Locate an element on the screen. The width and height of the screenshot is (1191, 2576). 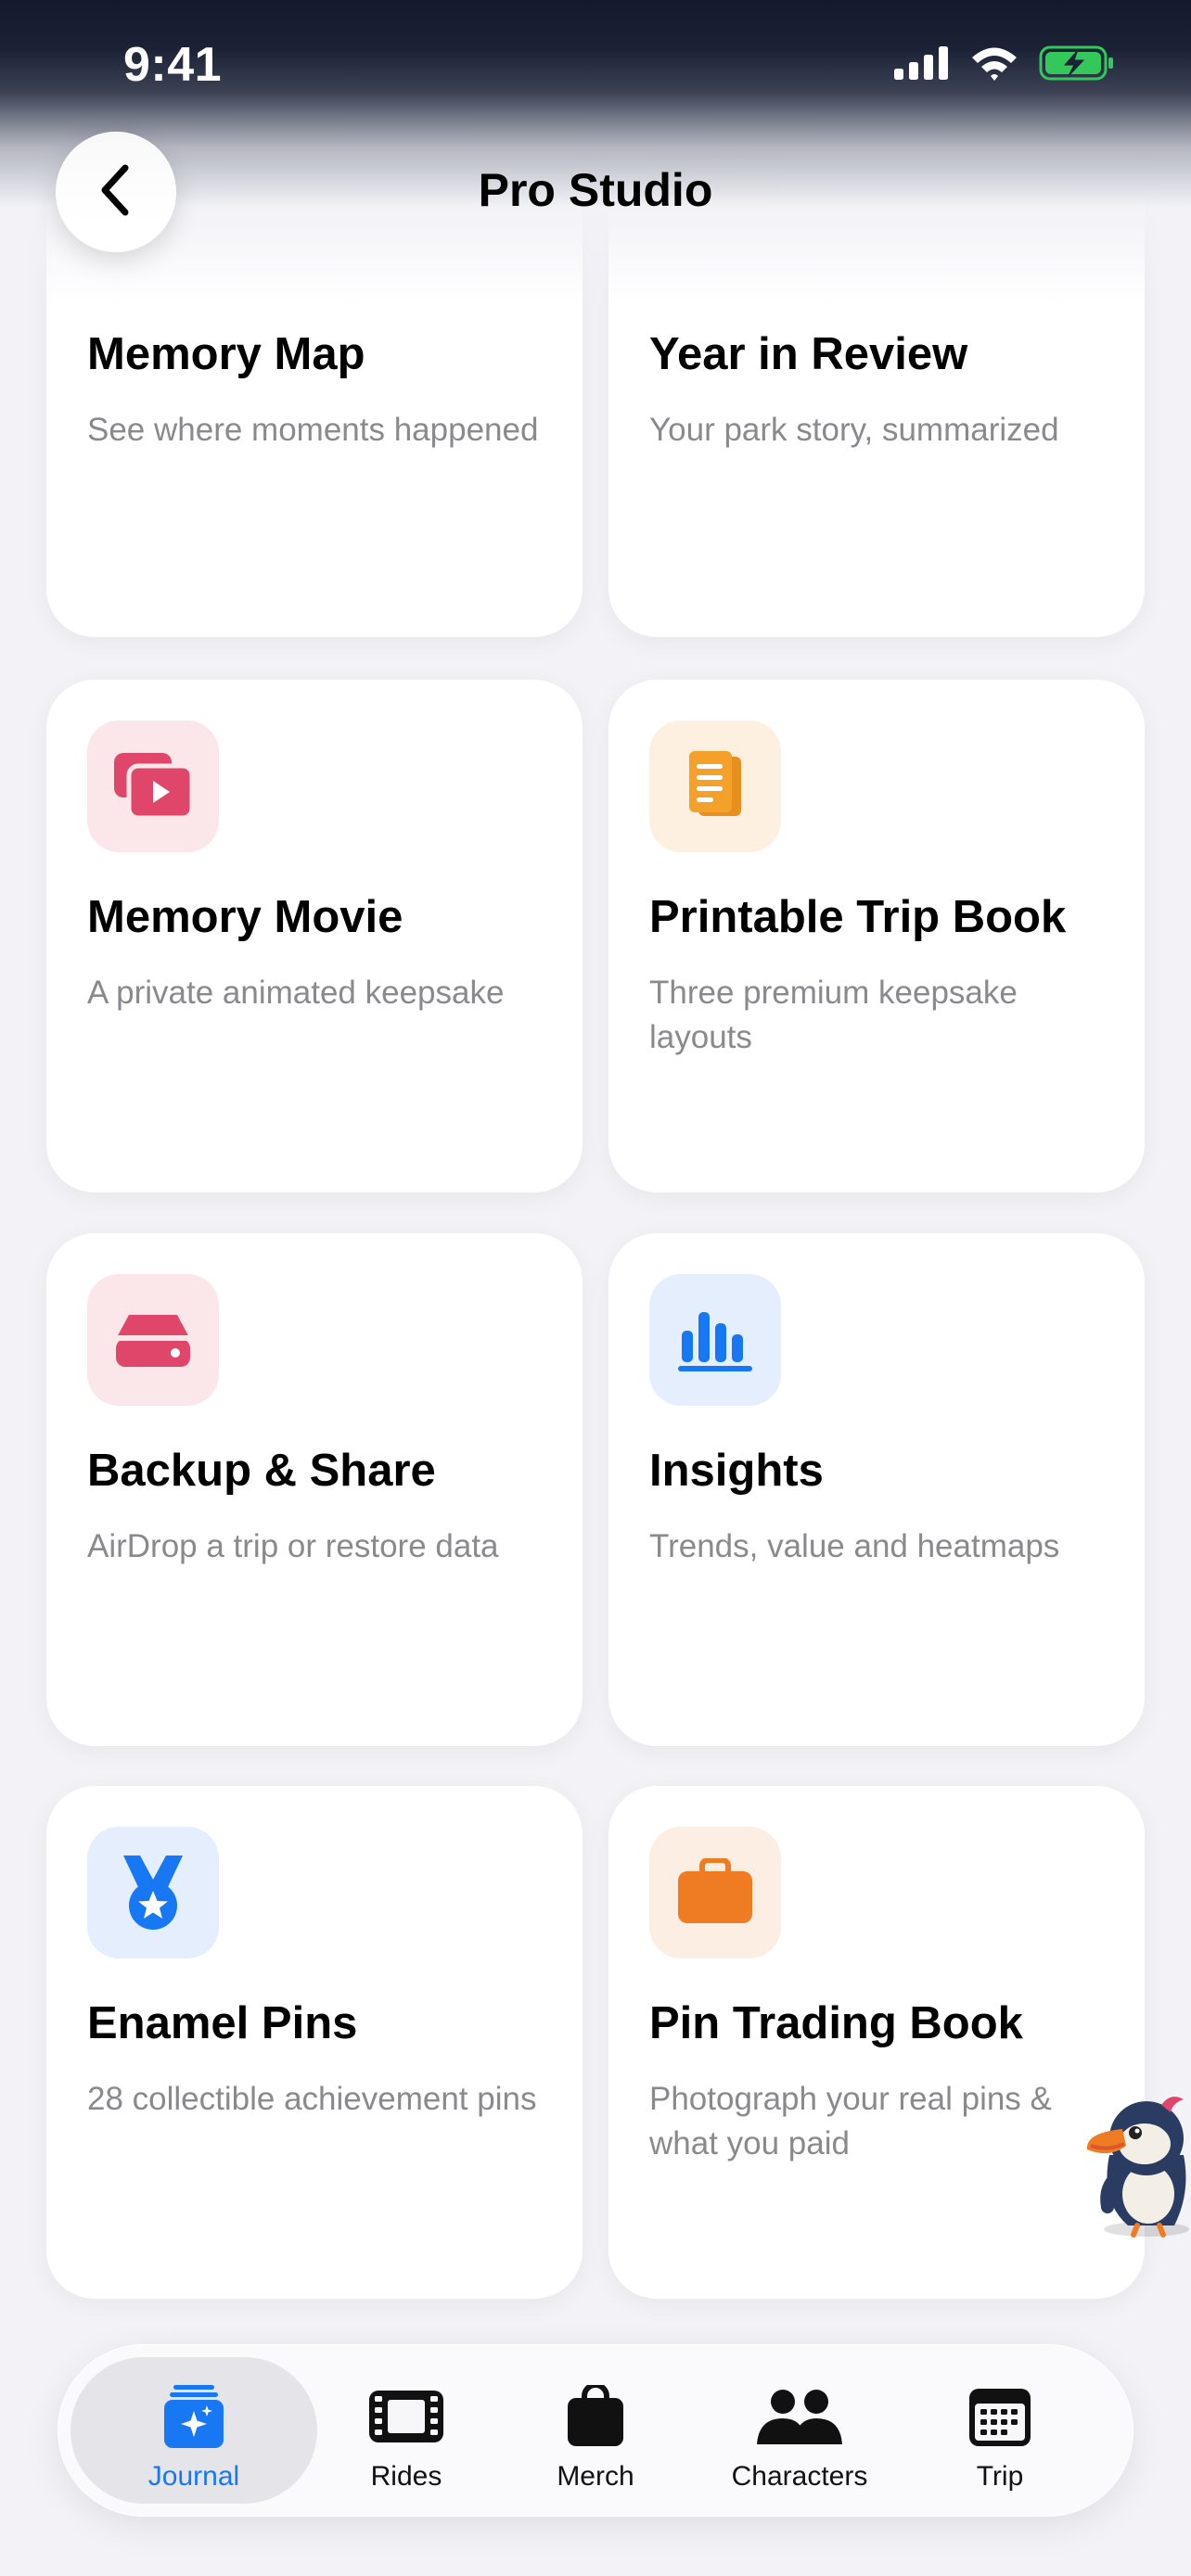
book-pages-icon is located at coordinates (715, 786).